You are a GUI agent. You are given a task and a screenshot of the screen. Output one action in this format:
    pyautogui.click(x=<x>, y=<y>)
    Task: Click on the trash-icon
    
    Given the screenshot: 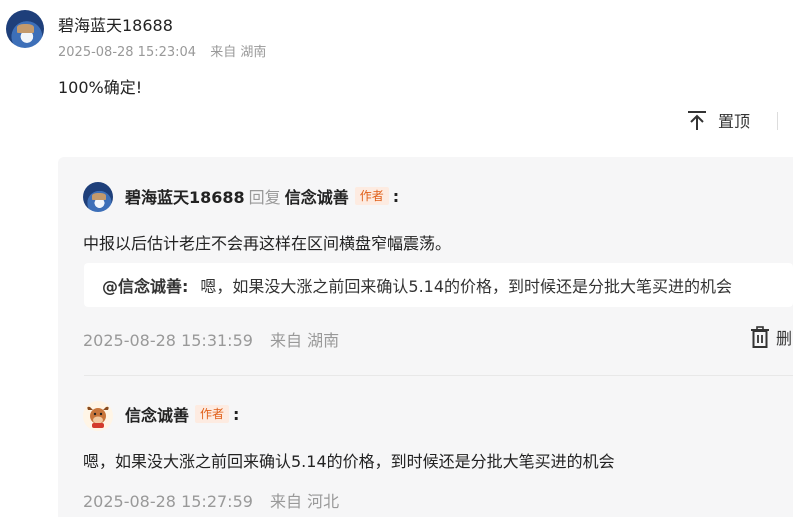 What is the action you would take?
    pyautogui.click(x=760, y=337)
    